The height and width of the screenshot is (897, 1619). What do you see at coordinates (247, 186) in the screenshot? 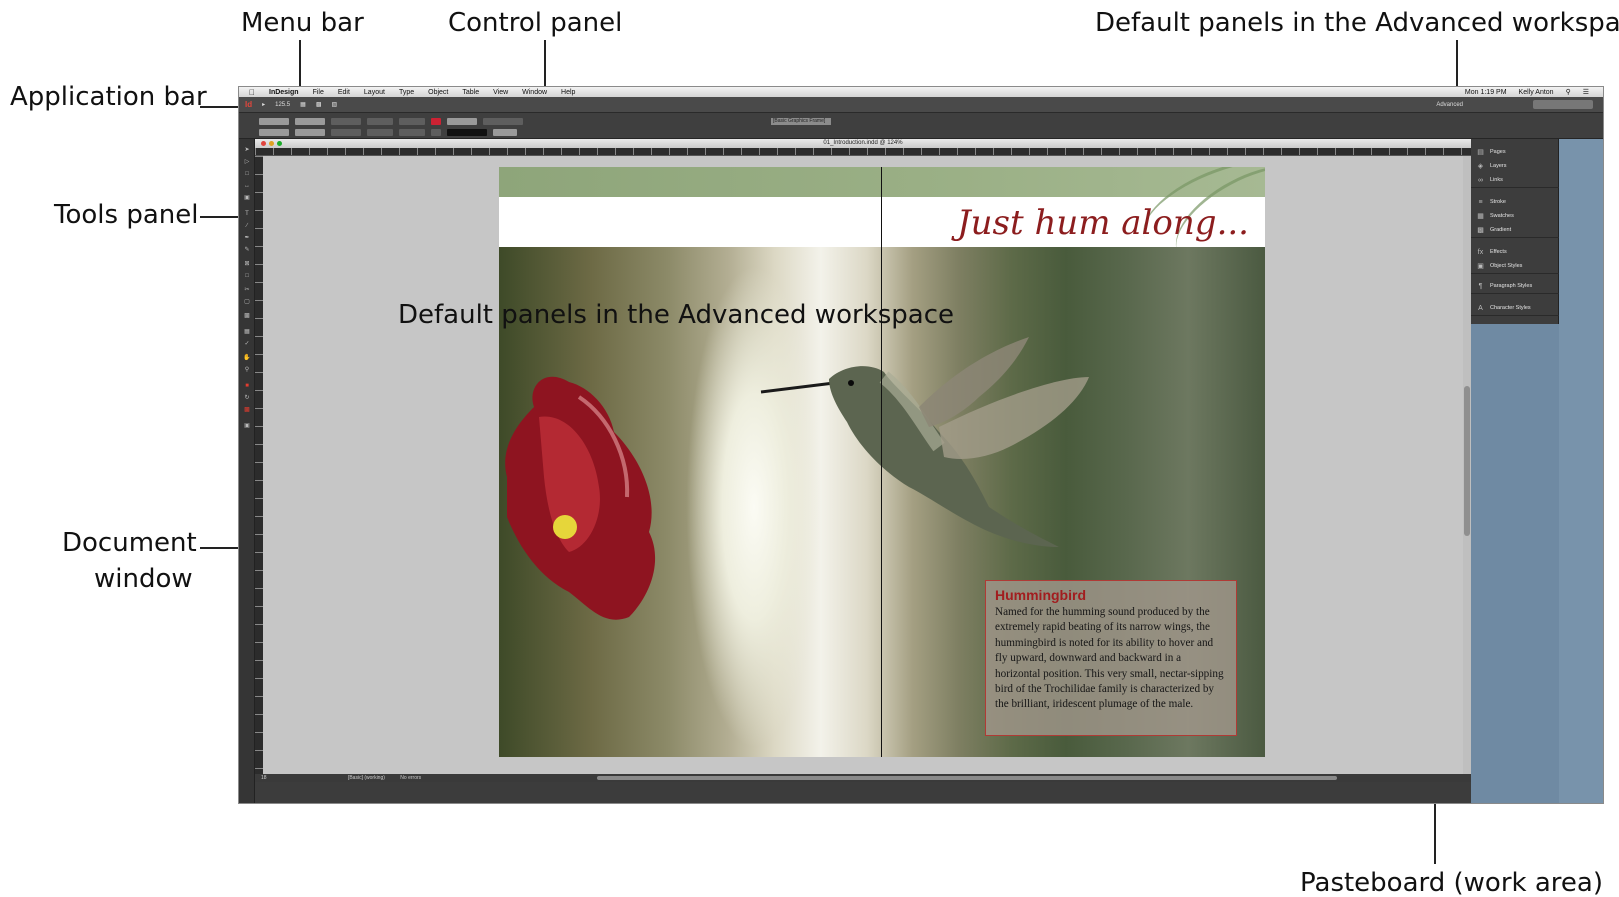
I see `gap-tool-icon: ↔` at bounding box center [247, 186].